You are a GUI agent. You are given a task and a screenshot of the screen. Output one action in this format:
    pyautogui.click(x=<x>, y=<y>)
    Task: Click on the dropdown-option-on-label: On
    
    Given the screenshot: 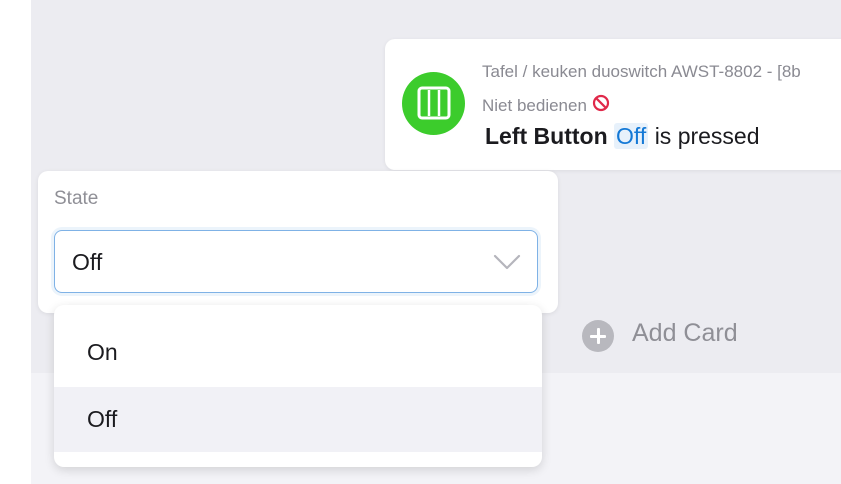 What is the action you would take?
    pyautogui.click(x=102, y=352)
    